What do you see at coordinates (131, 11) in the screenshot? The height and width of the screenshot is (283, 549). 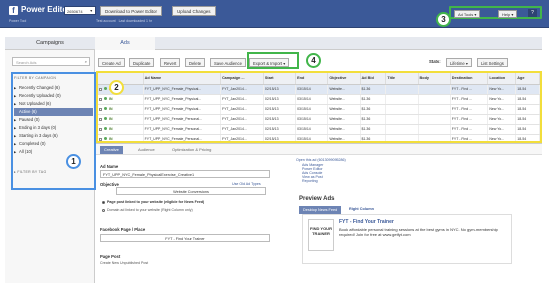 I see `download-button: Download to Power Editor` at bounding box center [131, 11].